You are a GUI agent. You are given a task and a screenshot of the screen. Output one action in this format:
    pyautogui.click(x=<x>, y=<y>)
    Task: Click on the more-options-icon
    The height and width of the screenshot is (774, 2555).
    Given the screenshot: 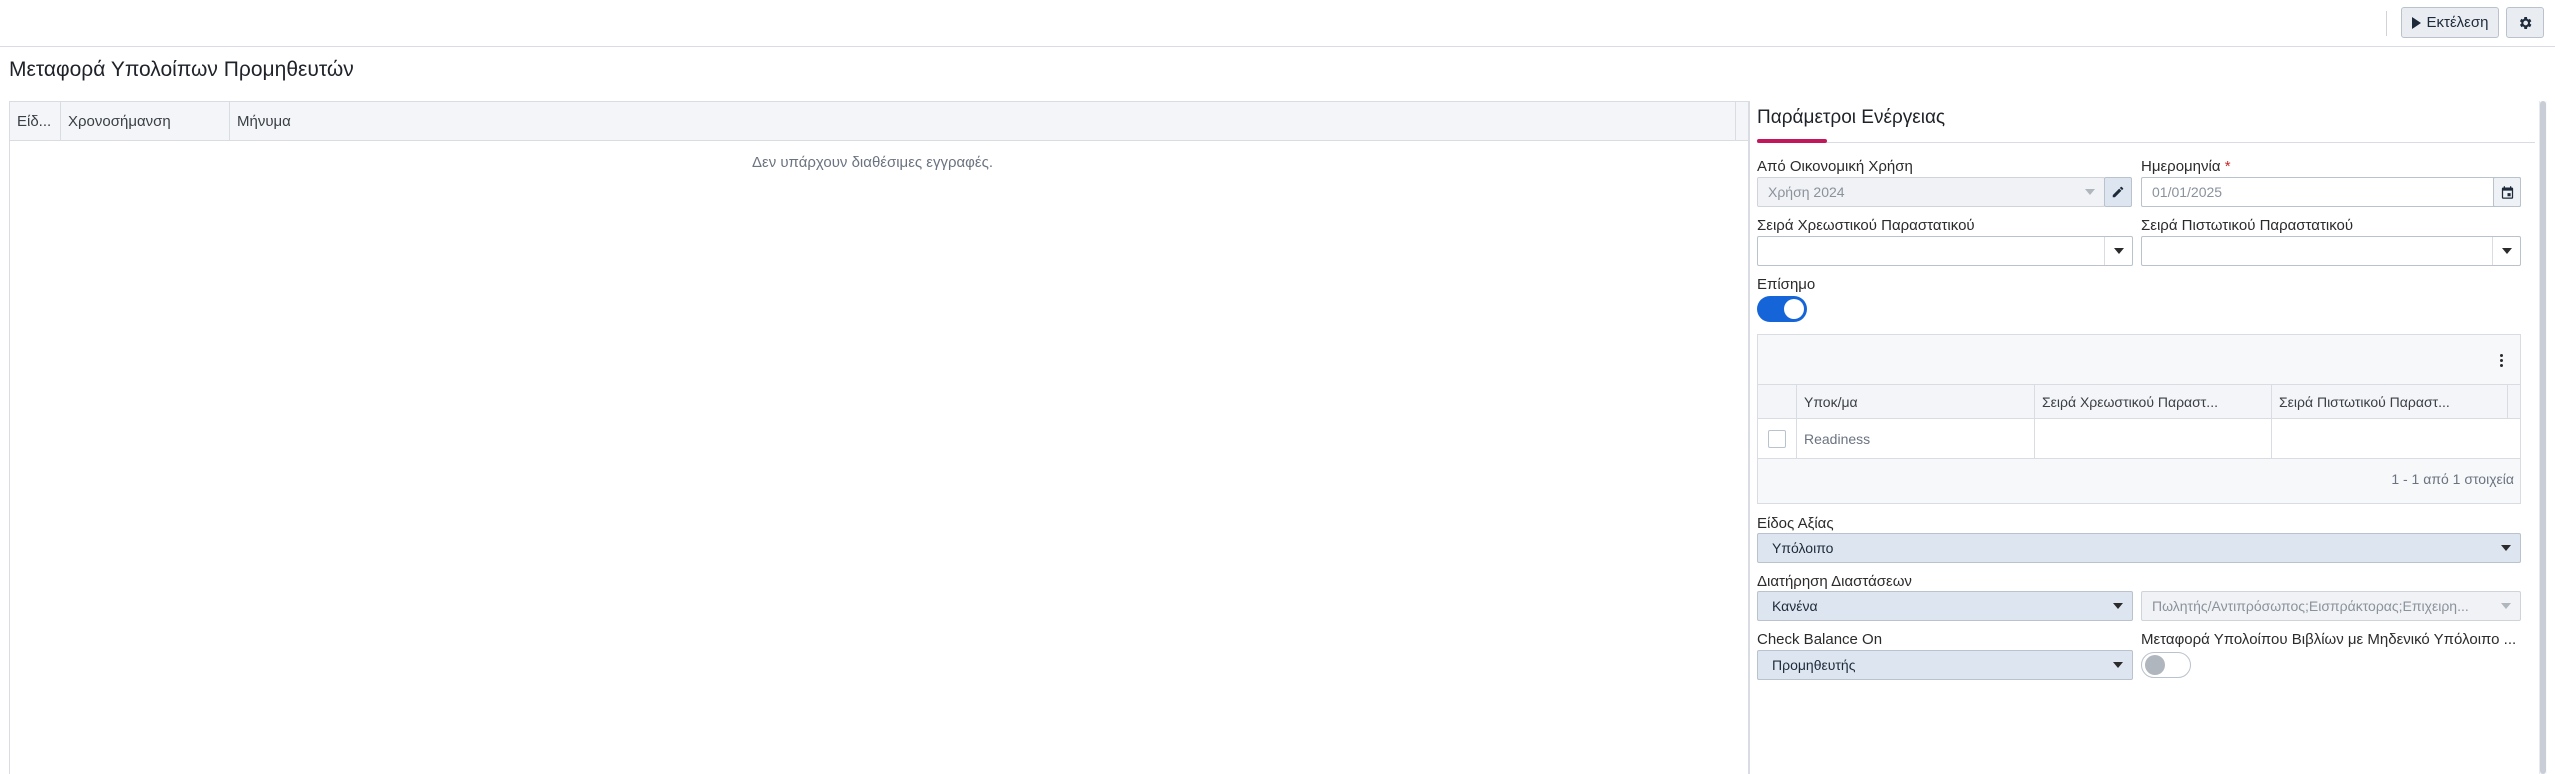 What is the action you would take?
    pyautogui.click(x=2501, y=360)
    